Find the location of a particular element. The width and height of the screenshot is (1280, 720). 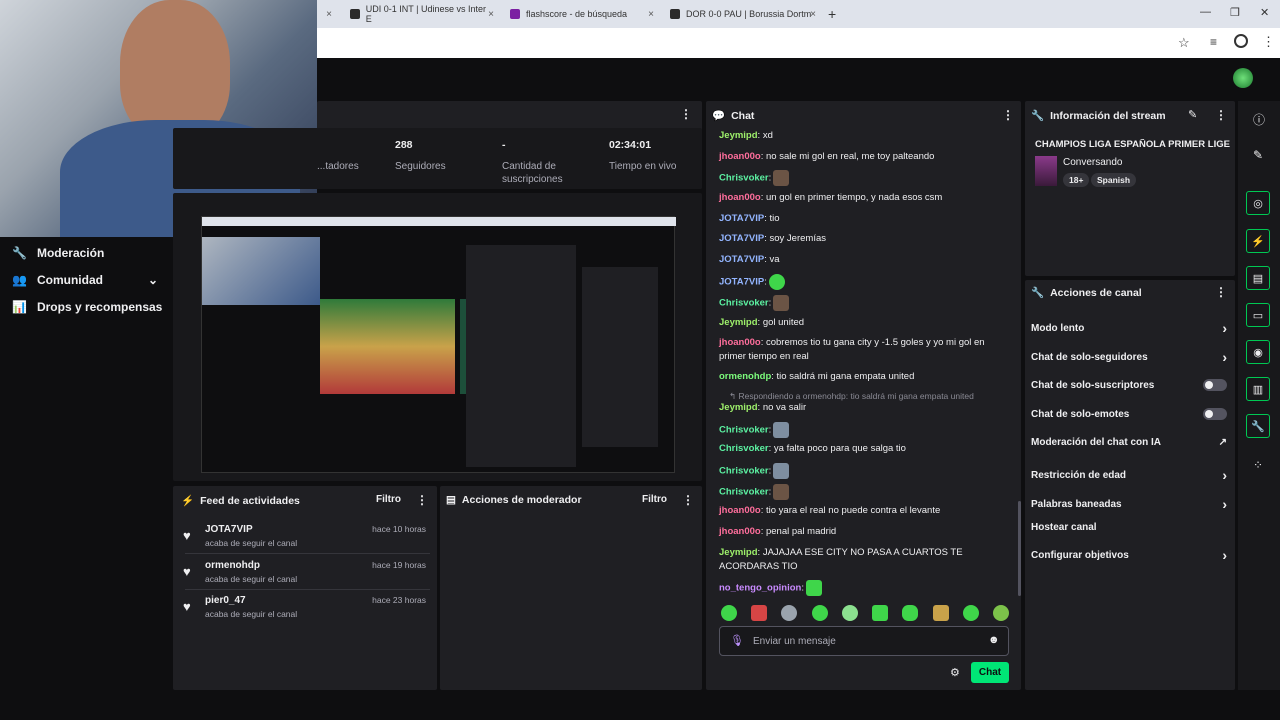

profile-icon is located at coordinates (1241, 41).